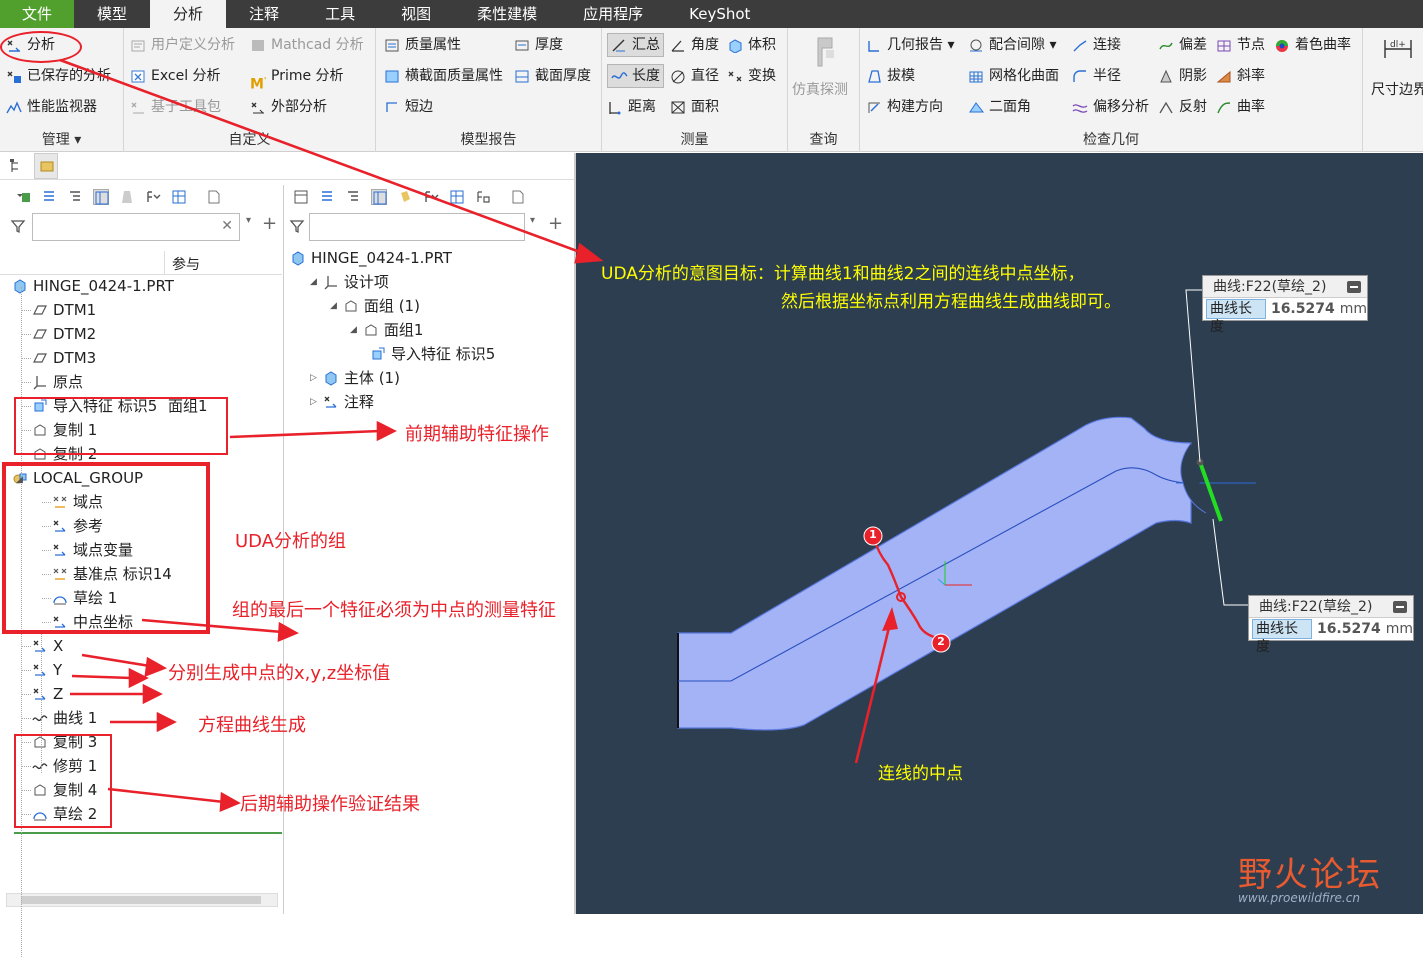 The width and height of the screenshot is (1423, 957). What do you see at coordinates (1331, 625) in the screenshot?
I see `curve-length-callout-2: 曲线:F22(草绘_2) 曲线长度 16.5274 mm` at bounding box center [1331, 625].